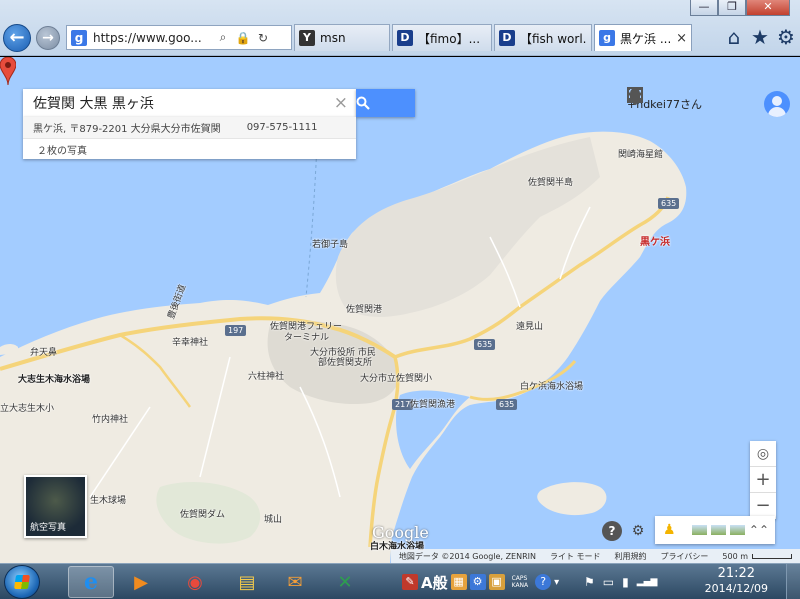 This screenshot has height=599, width=800. What do you see at coordinates (202, 513) in the screenshot?
I see `place-label: 佐賀関ダム` at bounding box center [202, 513].